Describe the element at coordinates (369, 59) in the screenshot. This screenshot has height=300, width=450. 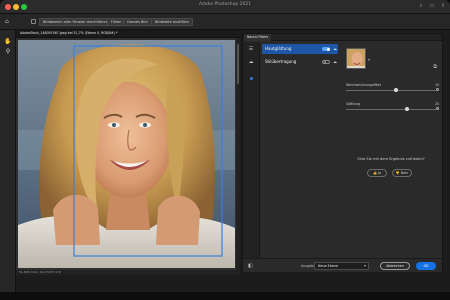
I see `thumbnail-dropdown-icon: ▾` at that location.